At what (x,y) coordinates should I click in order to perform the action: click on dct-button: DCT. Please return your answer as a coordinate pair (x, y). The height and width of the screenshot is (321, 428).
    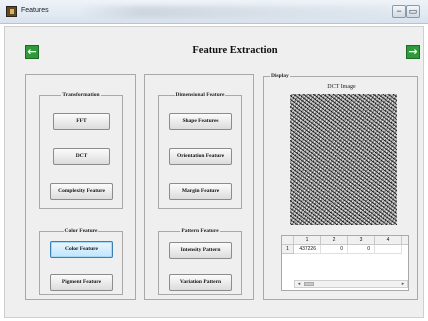
    Looking at the image, I should click on (81, 156).